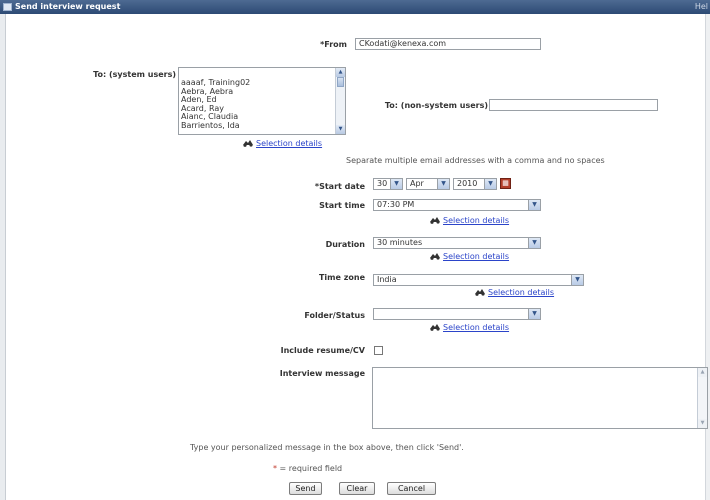 The width and height of the screenshot is (710, 500). I want to click on window-left-border, so click(3, 257).